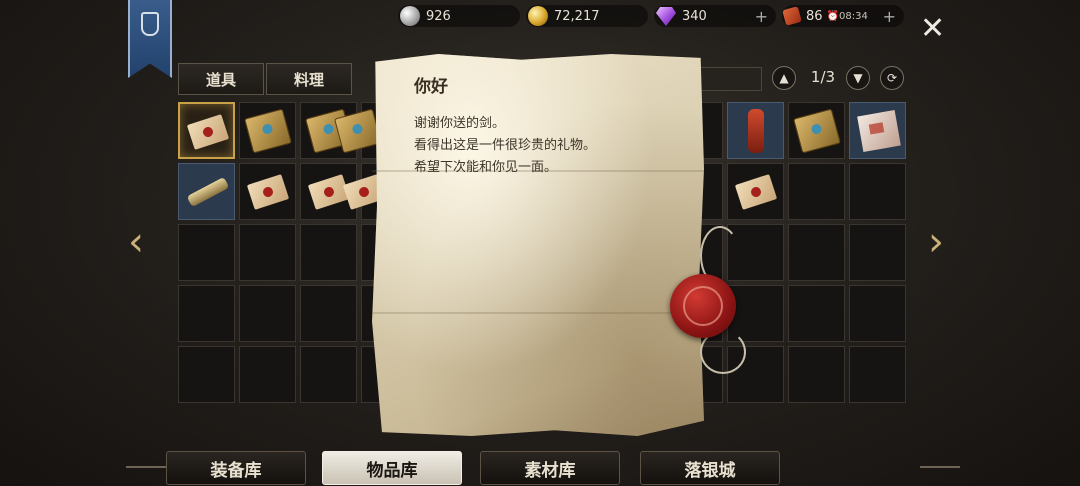  I want to click on ticket-currency: 86 ⏰08:34 +, so click(843, 16).